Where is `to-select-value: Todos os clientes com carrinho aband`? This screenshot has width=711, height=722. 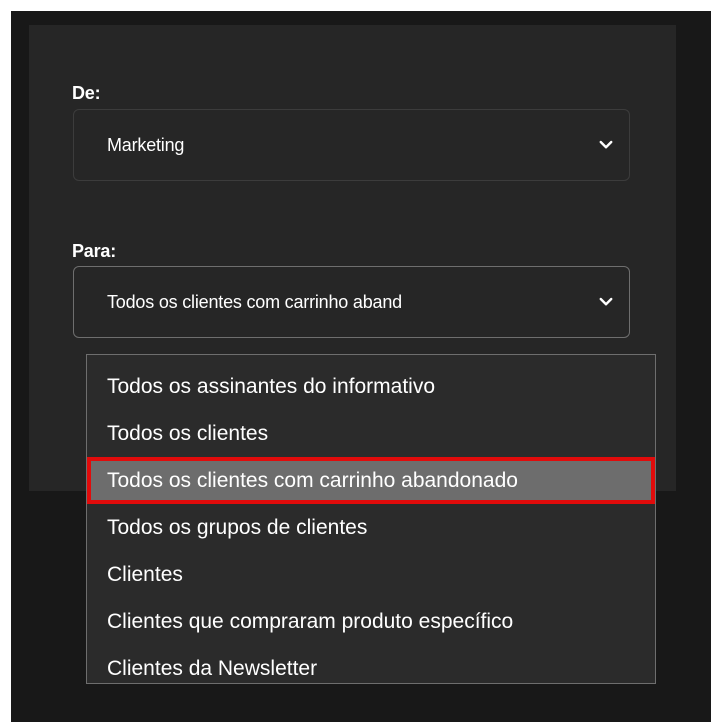
to-select-value: Todos os clientes com carrinho aband is located at coordinates (254, 302).